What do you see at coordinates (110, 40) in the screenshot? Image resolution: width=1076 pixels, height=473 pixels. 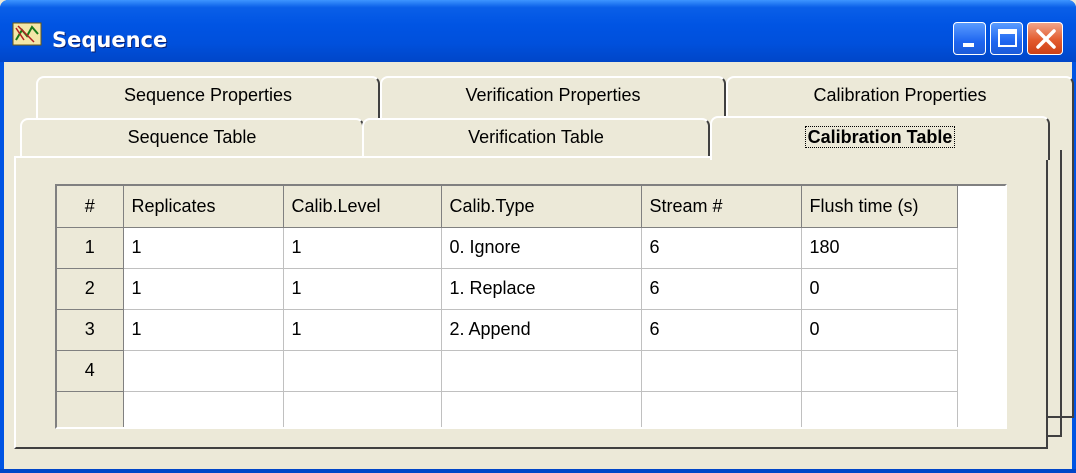 I see `window-title: Sequence` at bounding box center [110, 40].